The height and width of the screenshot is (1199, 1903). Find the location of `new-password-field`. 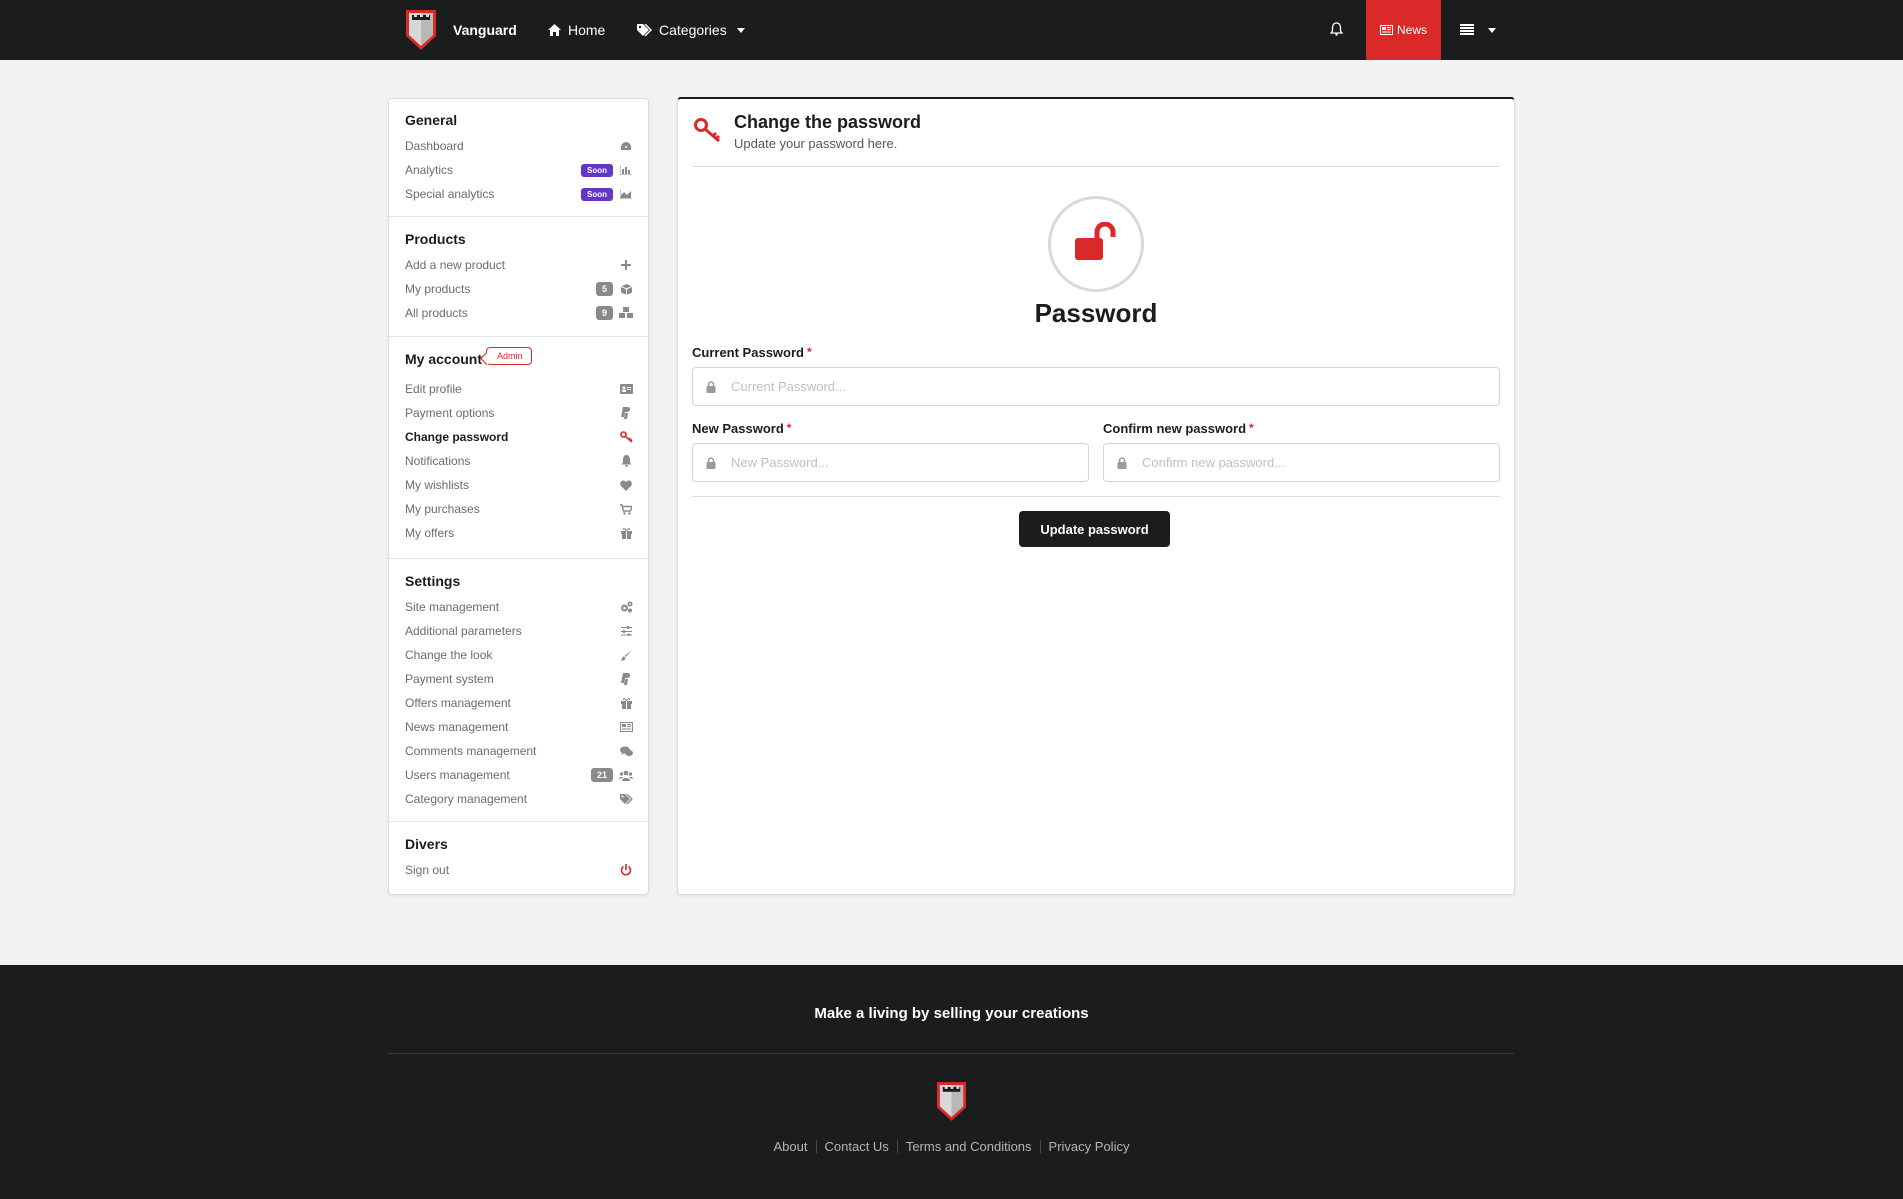

new-password-field is located at coordinates (890, 462).